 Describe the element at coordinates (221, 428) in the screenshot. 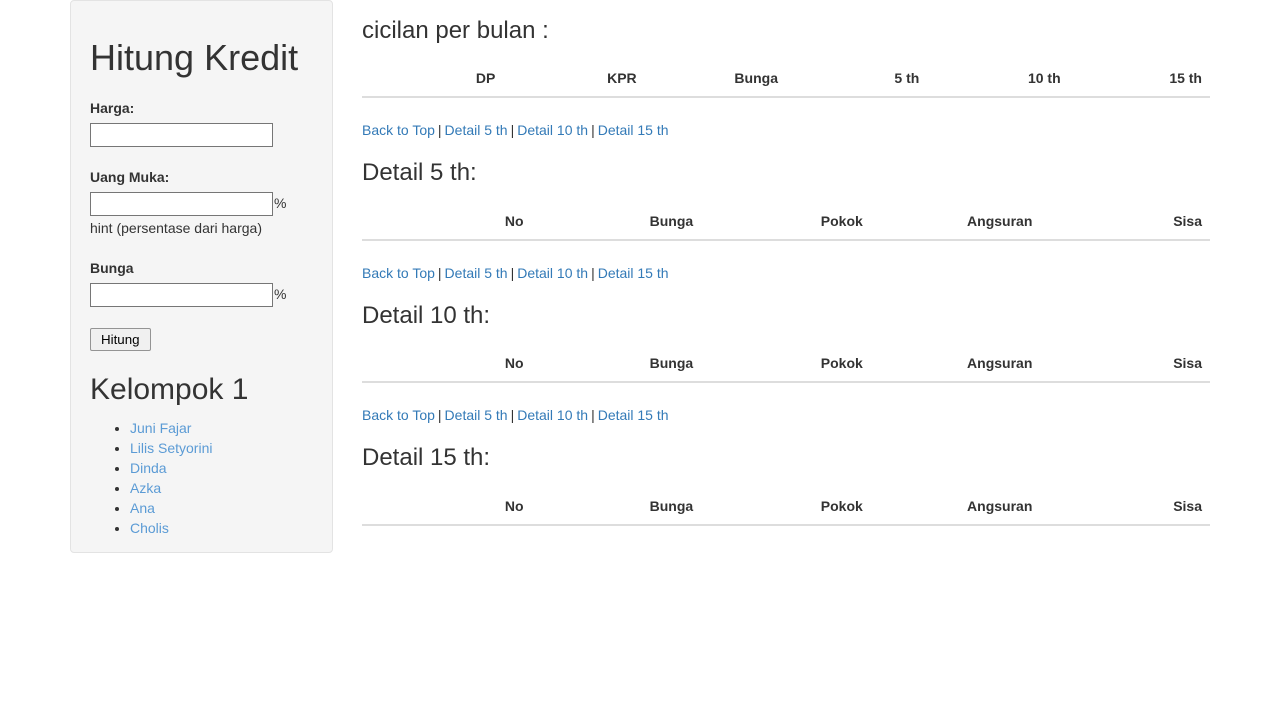

I see `list-item: Juni Fajar` at that location.